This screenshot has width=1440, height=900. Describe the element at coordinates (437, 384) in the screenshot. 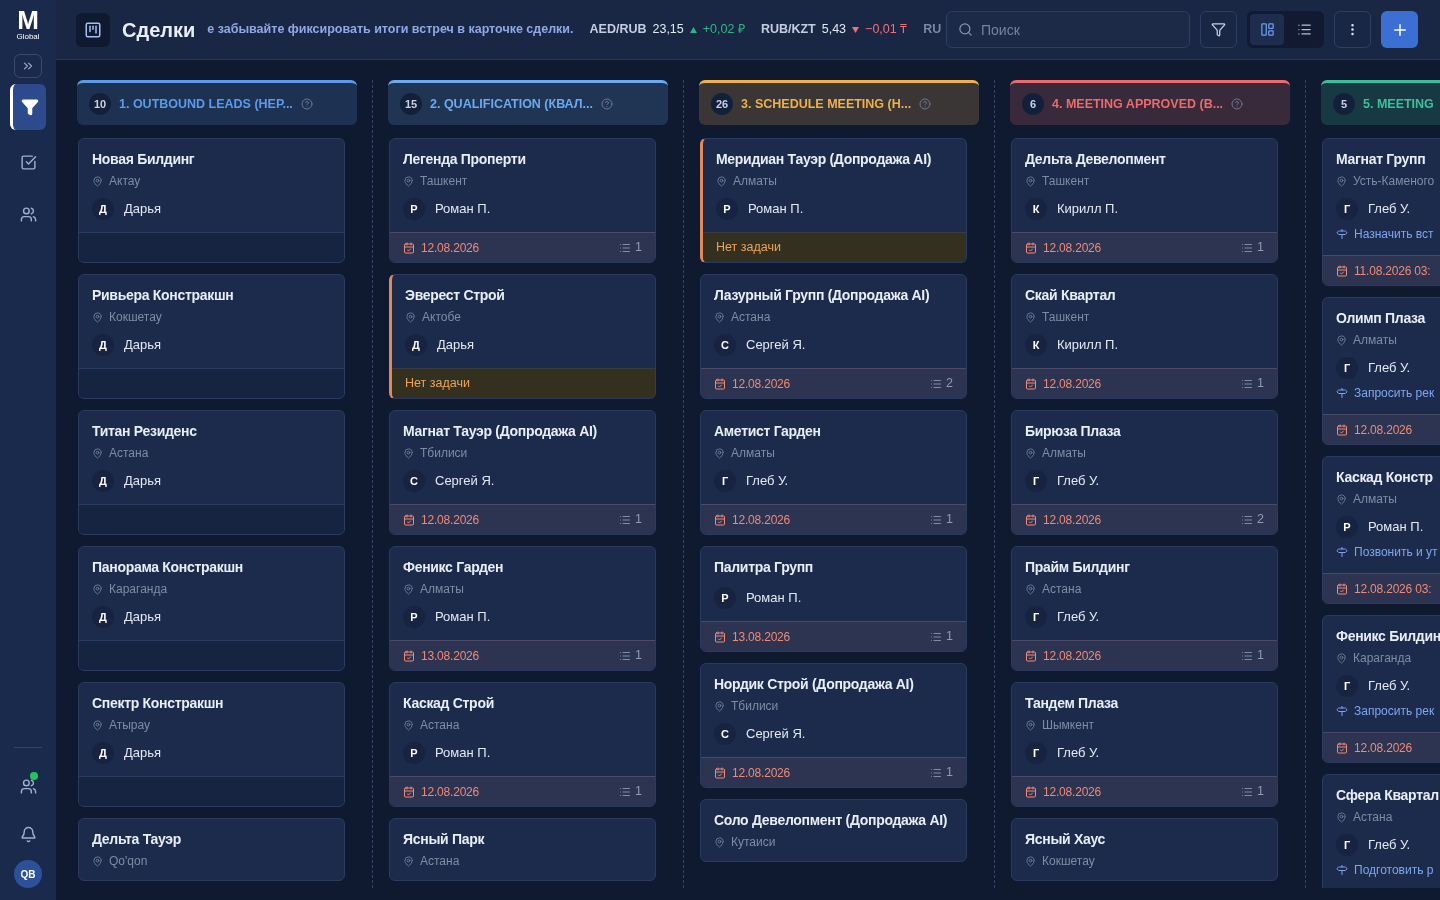

I see `no-task-label: Нет задачи` at that location.